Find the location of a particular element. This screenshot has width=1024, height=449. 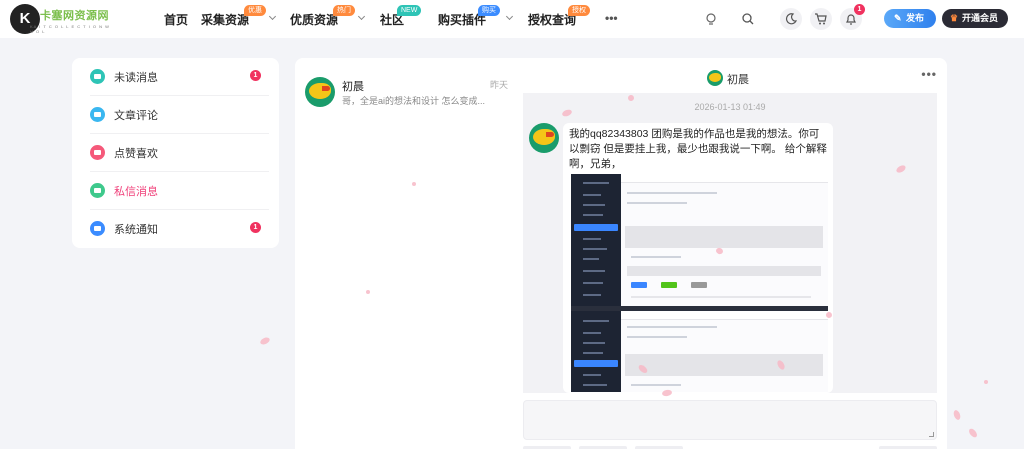

nav-label: 优质资源 is located at coordinates (314, 20).